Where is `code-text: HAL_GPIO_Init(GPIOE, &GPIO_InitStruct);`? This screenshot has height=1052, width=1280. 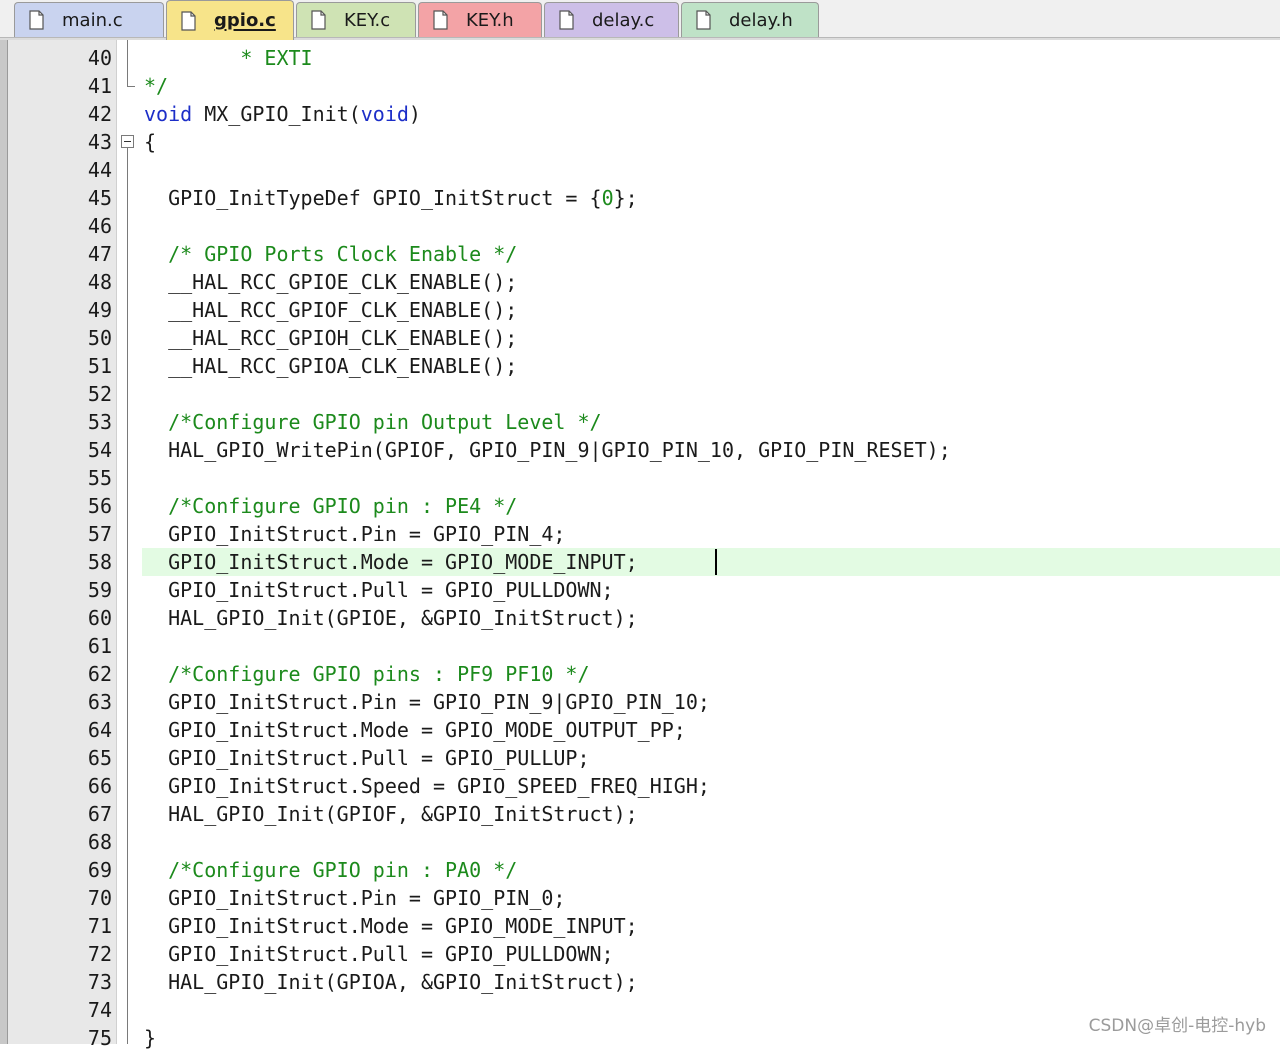
code-text: HAL_GPIO_Init(GPIOE, &GPIO_InitStruct); is located at coordinates (391, 618).